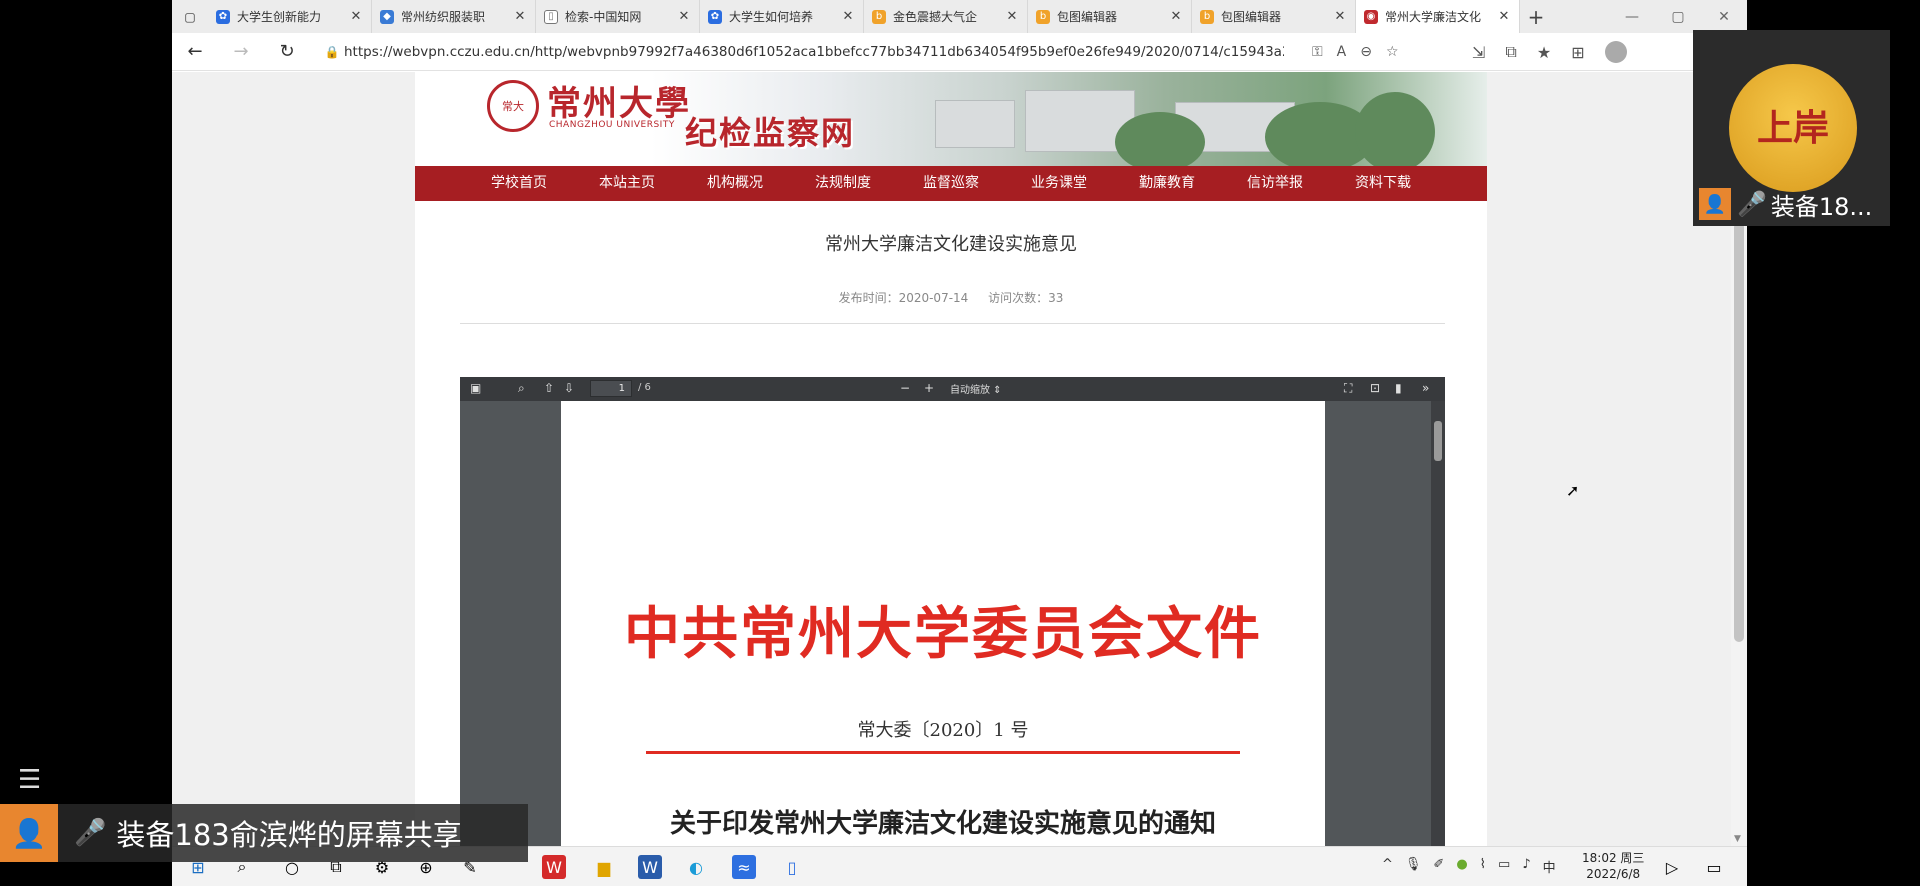 The height and width of the screenshot is (886, 1920). Describe the element at coordinates (1342, 52) in the screenshot. I see `read-aloud-icon: A` at that location.